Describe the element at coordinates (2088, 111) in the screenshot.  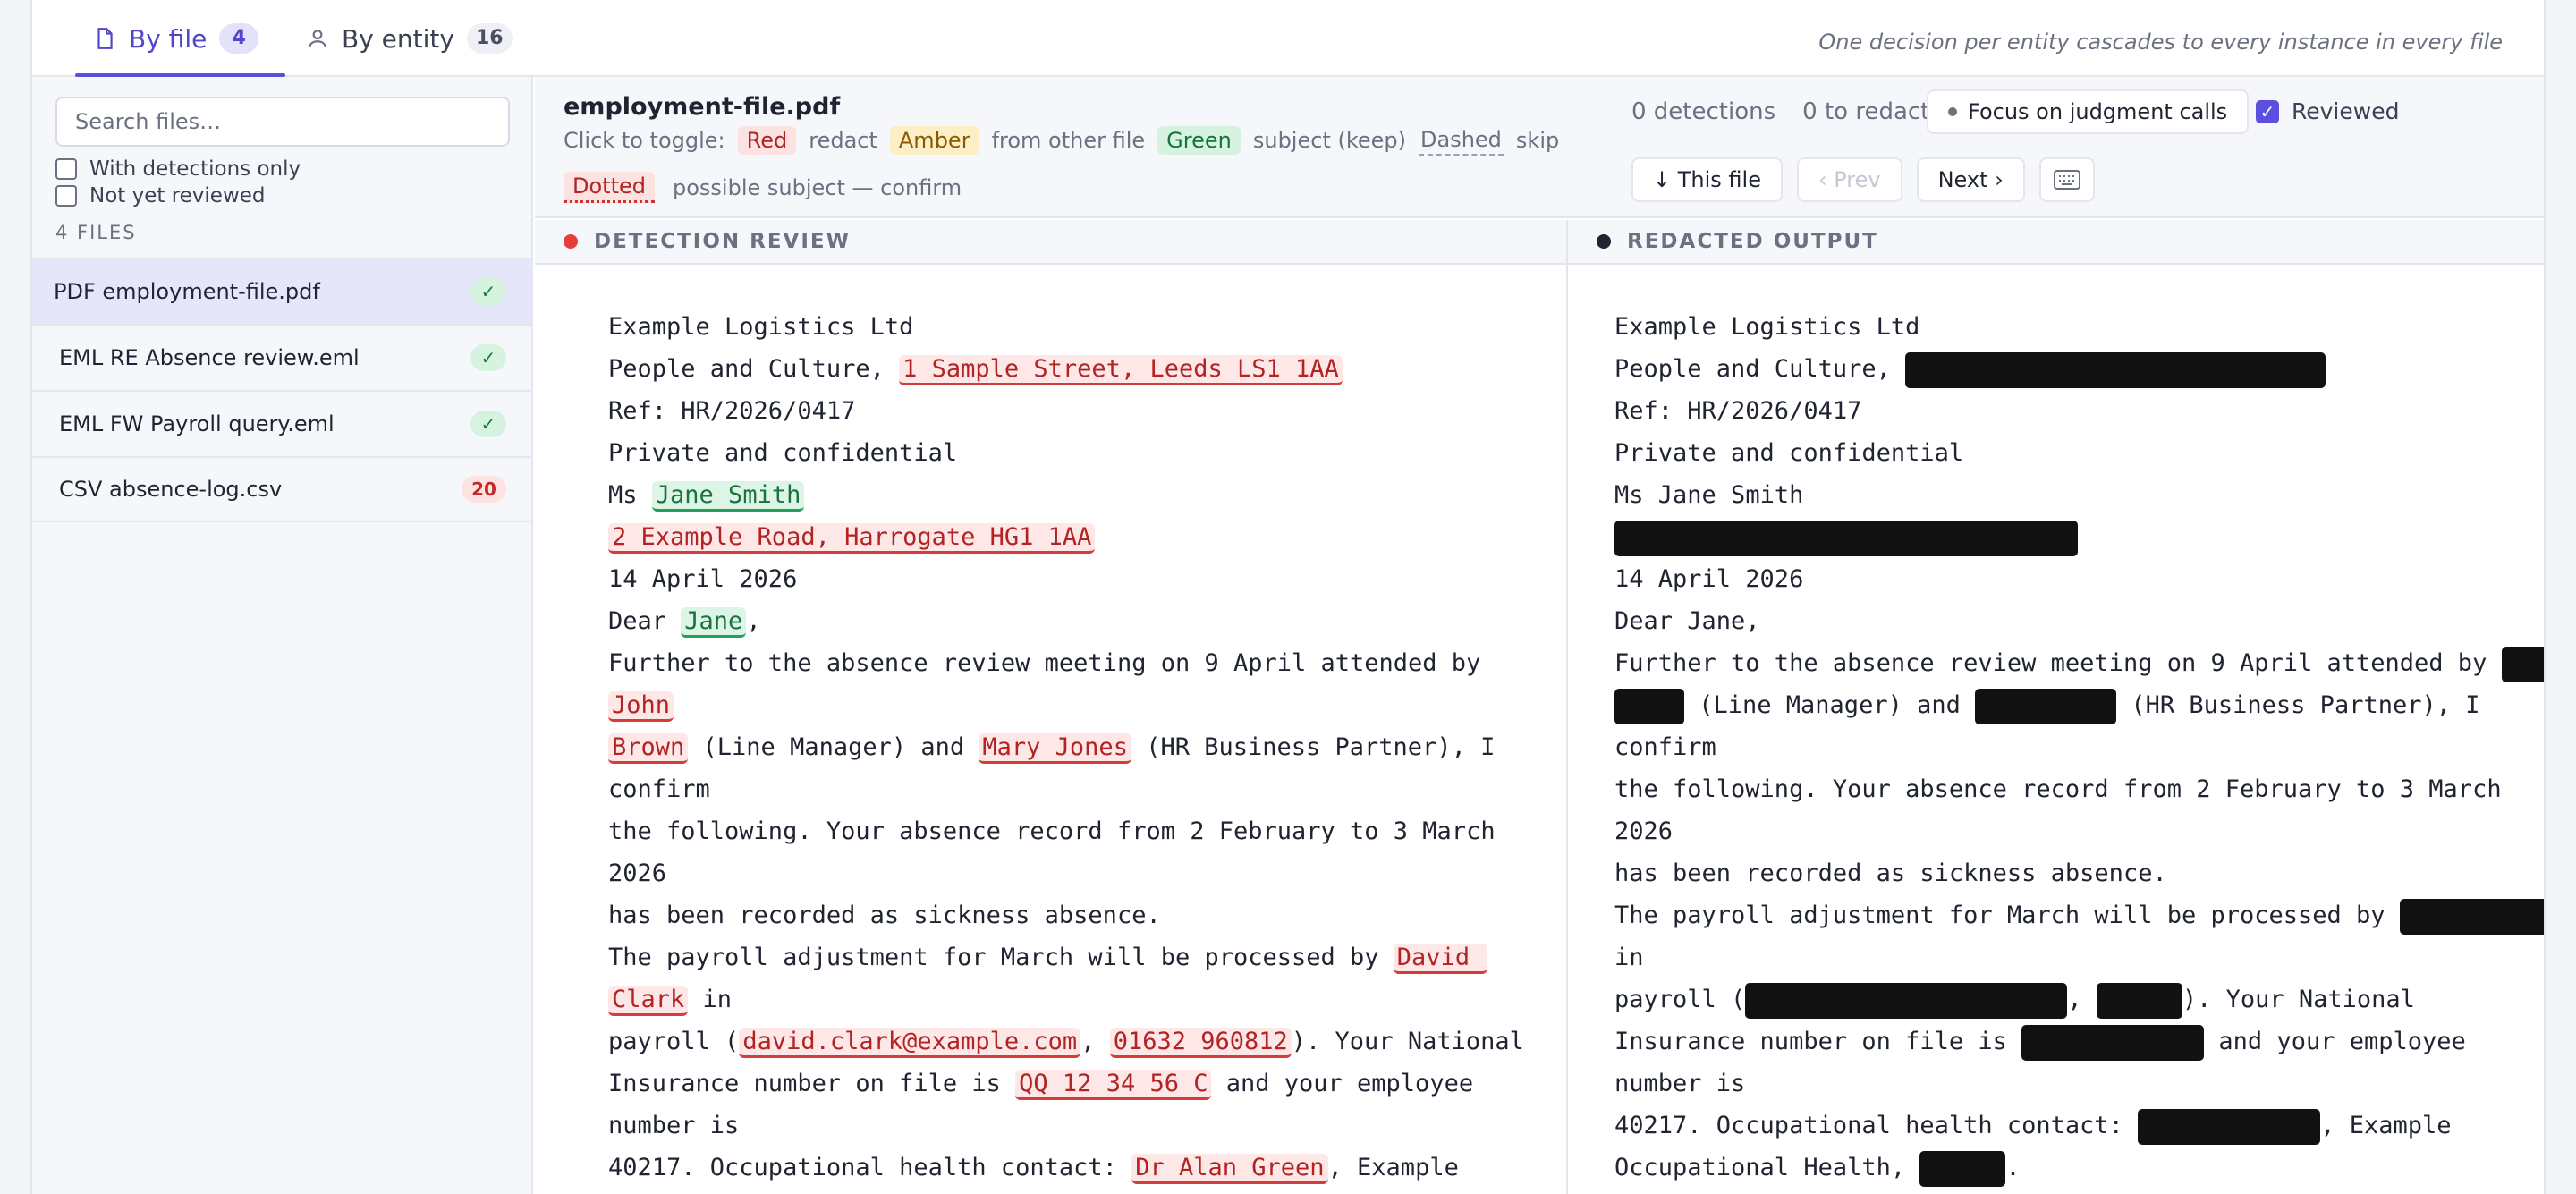
I see `focus-judgment-calls-button: Focus on judgment calls` at that location.